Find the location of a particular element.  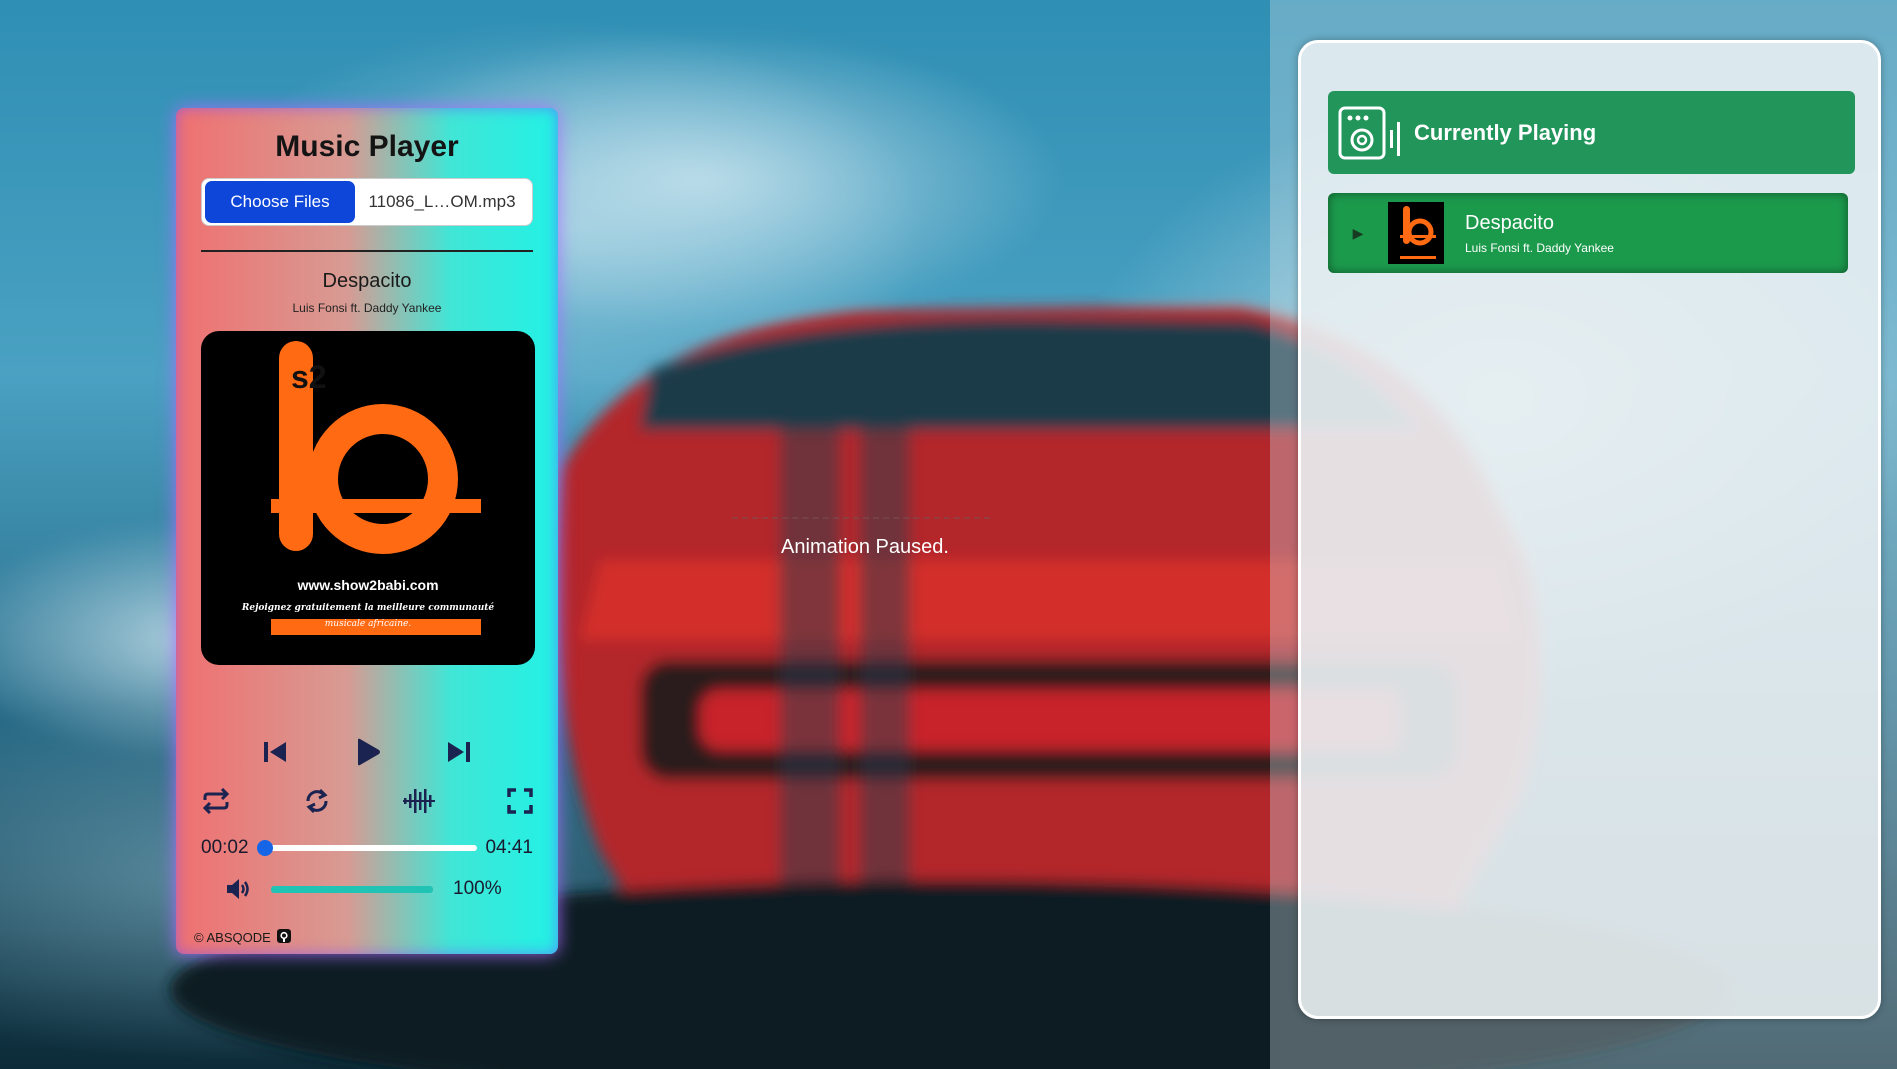

speaker-icon is located at coordinates (1370, 133).